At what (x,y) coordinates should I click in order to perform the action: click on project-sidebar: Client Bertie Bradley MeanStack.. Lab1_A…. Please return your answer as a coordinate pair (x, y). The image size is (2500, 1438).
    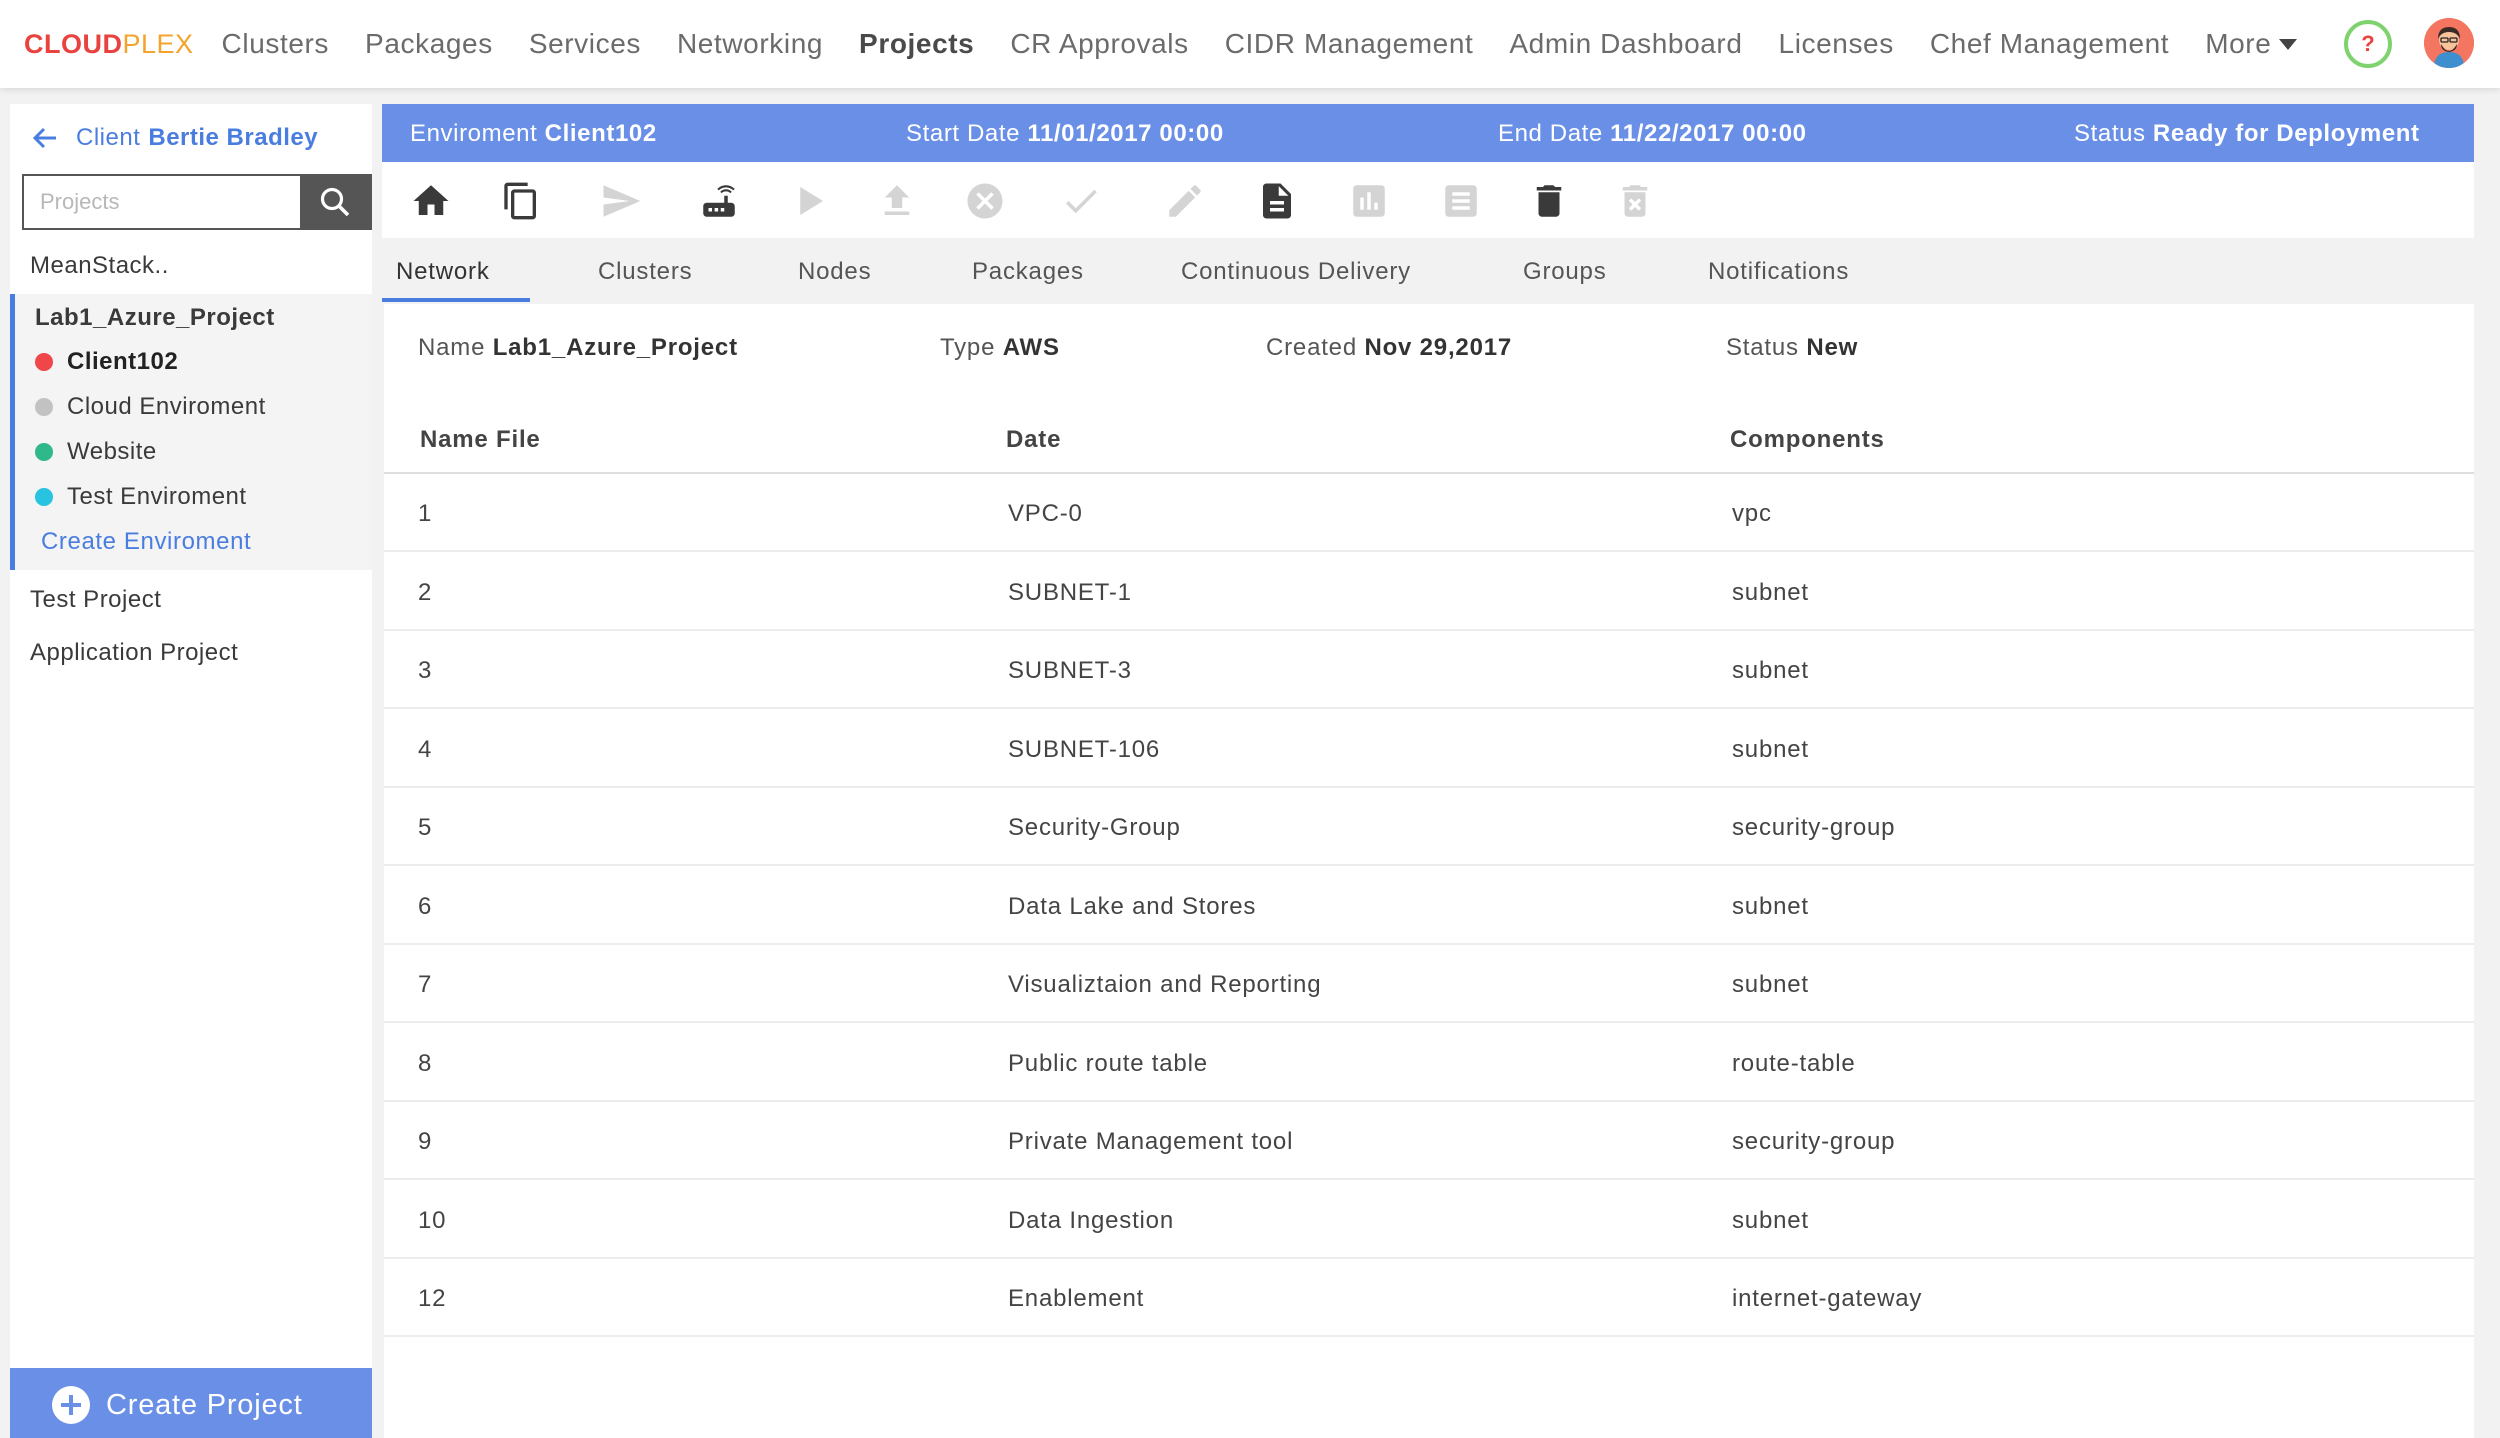
    Looking at the image, I should click on (191, 771).